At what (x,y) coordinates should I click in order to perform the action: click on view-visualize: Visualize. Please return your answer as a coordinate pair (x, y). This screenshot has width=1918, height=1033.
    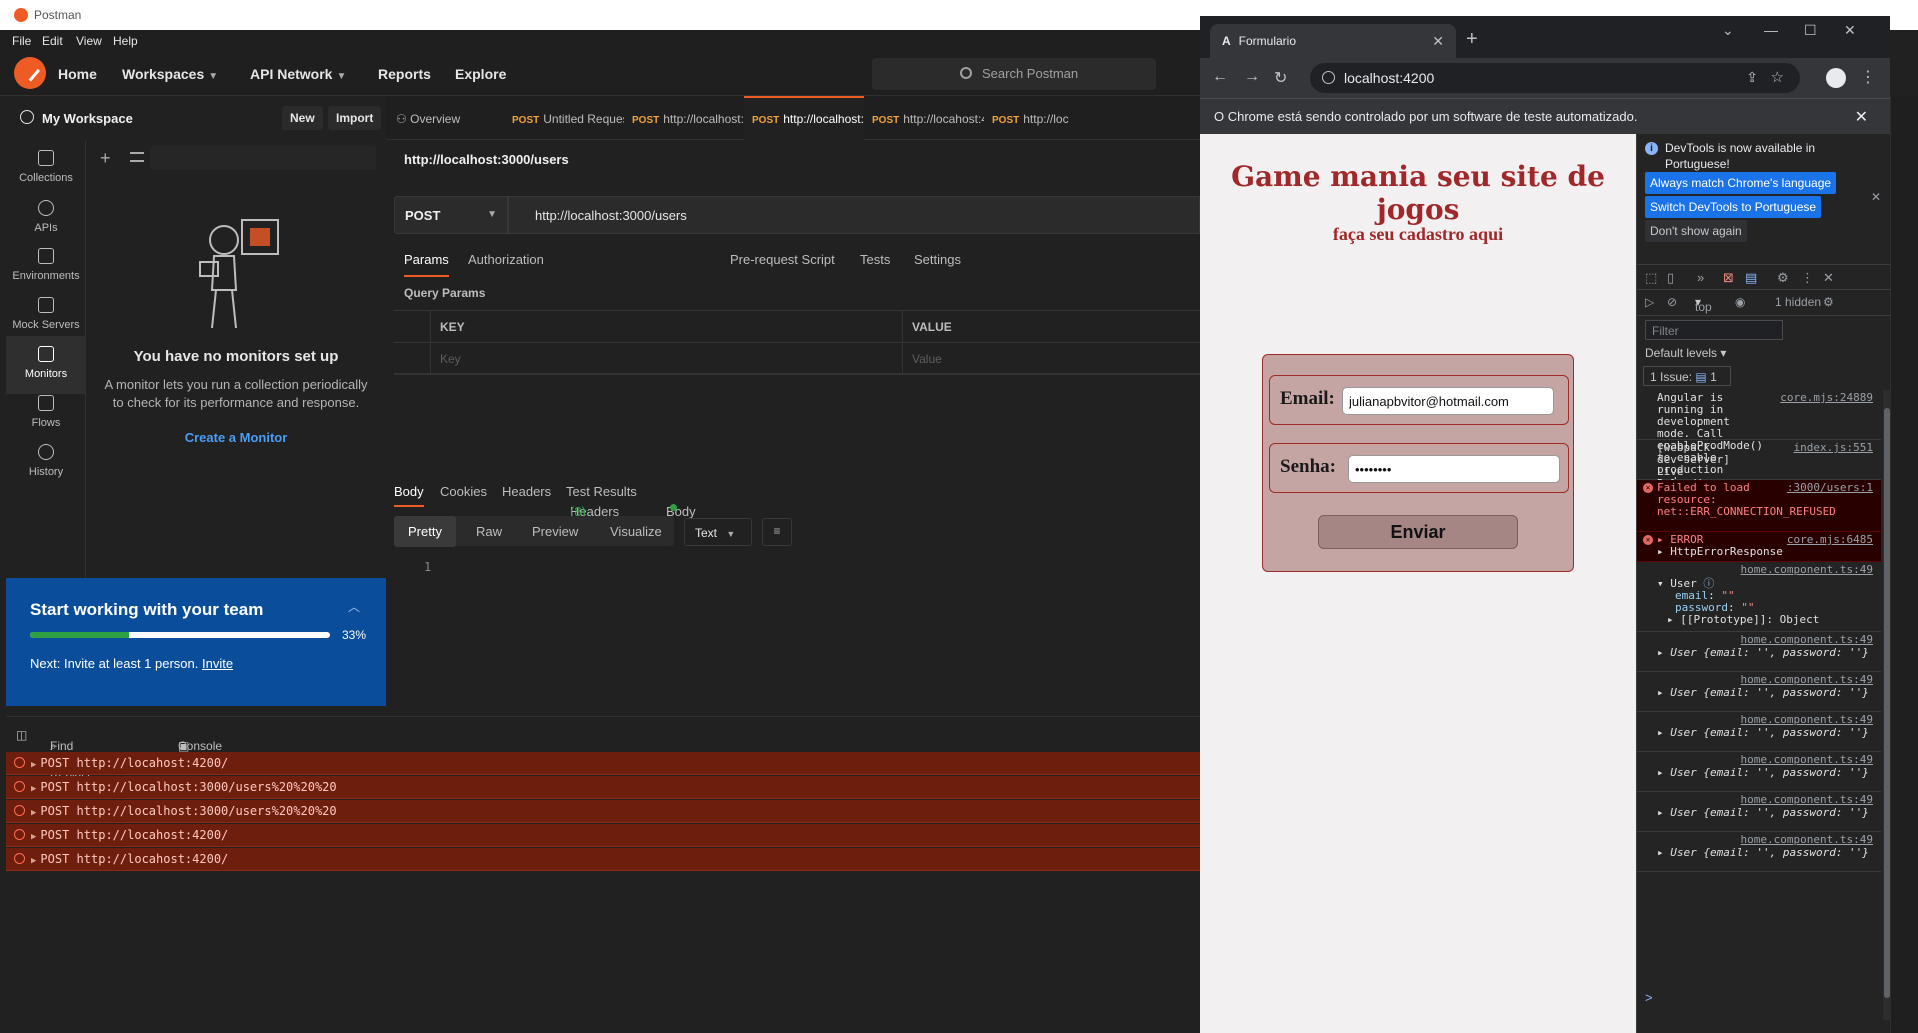
    Looking at the image, I should click on (636, 531).